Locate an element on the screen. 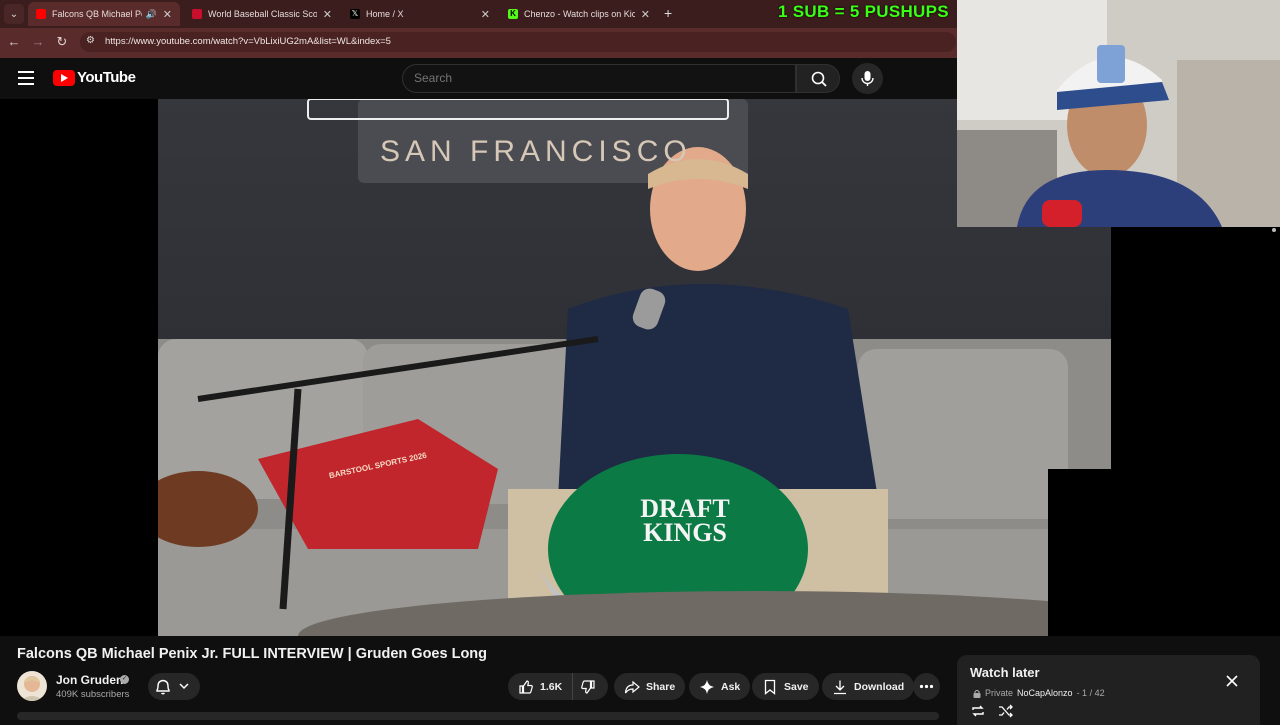 This screenshot has width=1280, height=725. verified-badge-icon: ✓ is located at coordinates (124, 679).